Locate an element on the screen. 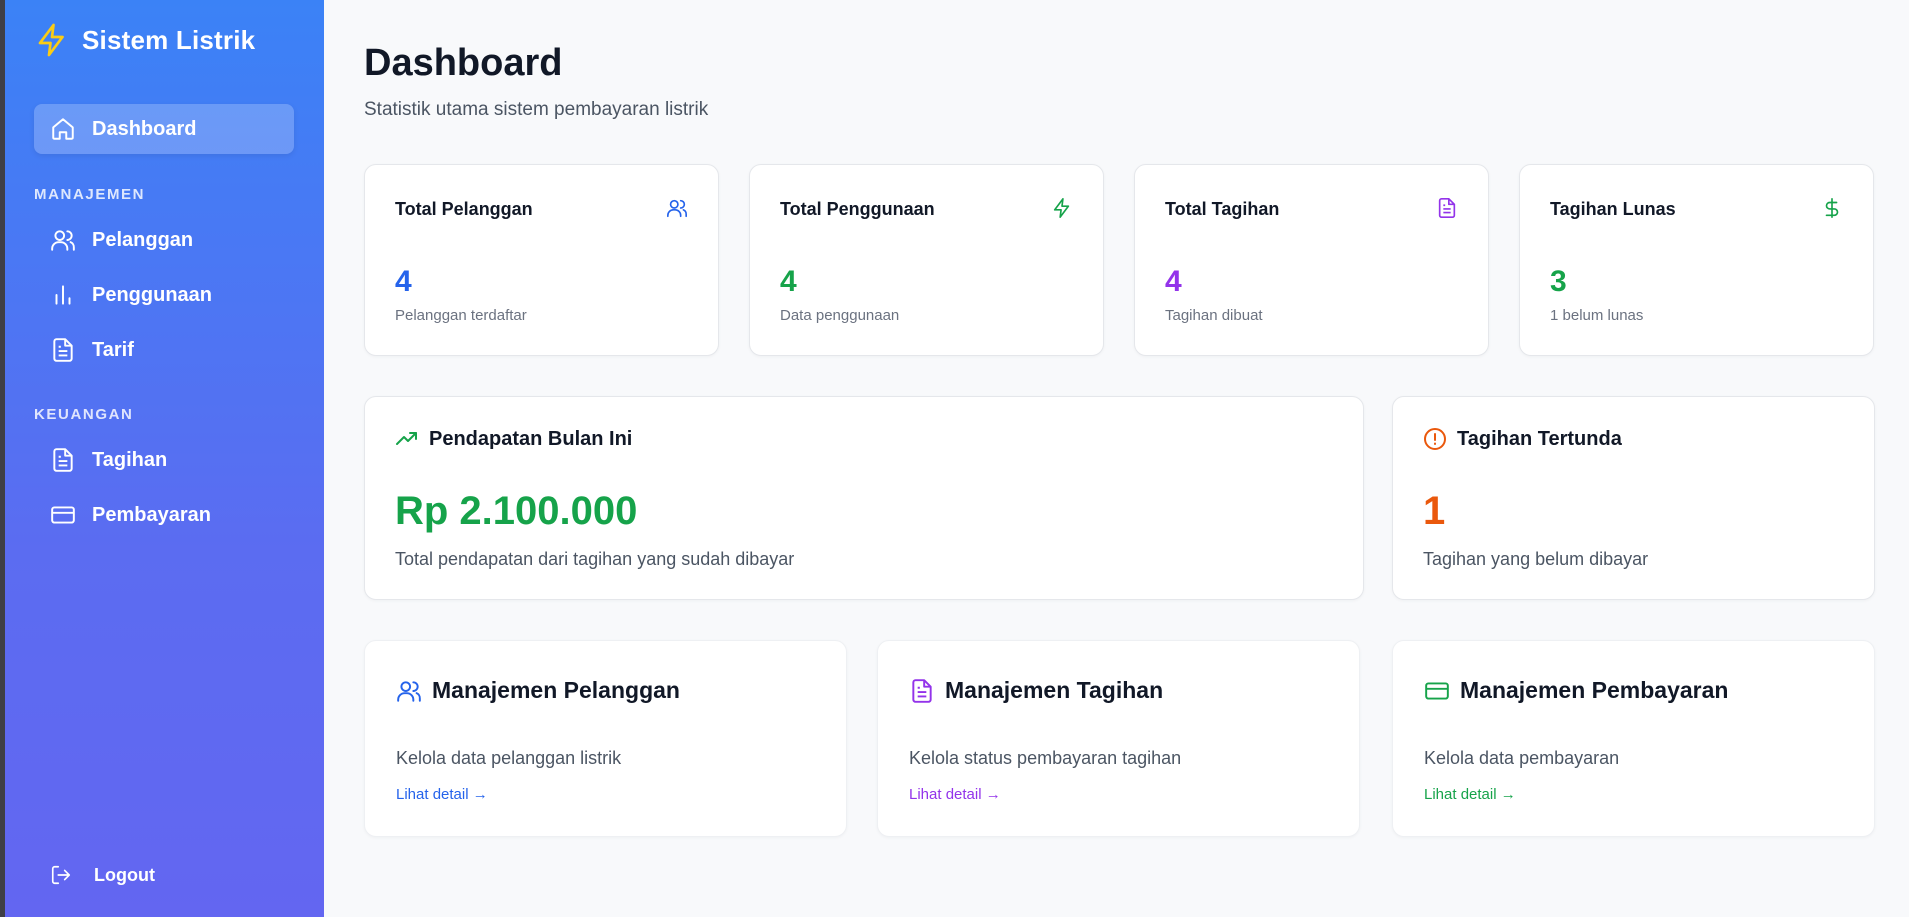 The height and width of the screenshot is (917, 1909). stat-label: Total Penggunaan is located at coordinates (857, 209).